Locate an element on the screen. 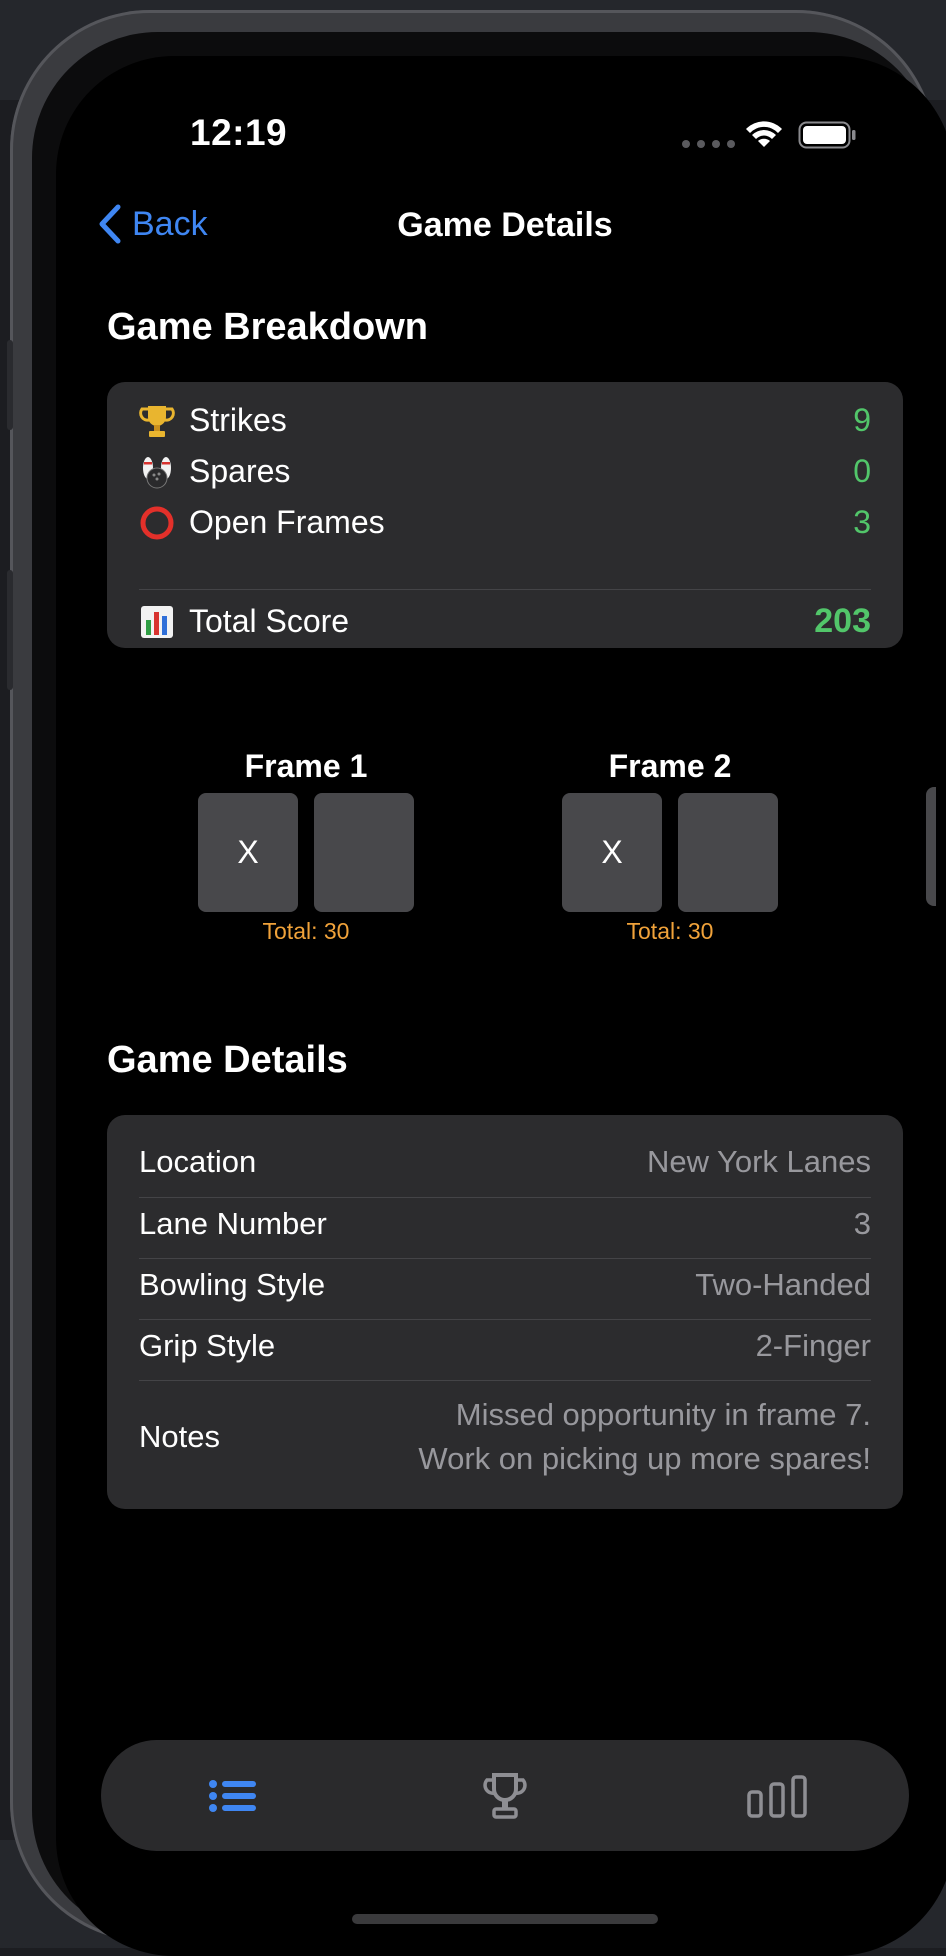  trophy-outline-icon is located at coordinates (505, 1795).